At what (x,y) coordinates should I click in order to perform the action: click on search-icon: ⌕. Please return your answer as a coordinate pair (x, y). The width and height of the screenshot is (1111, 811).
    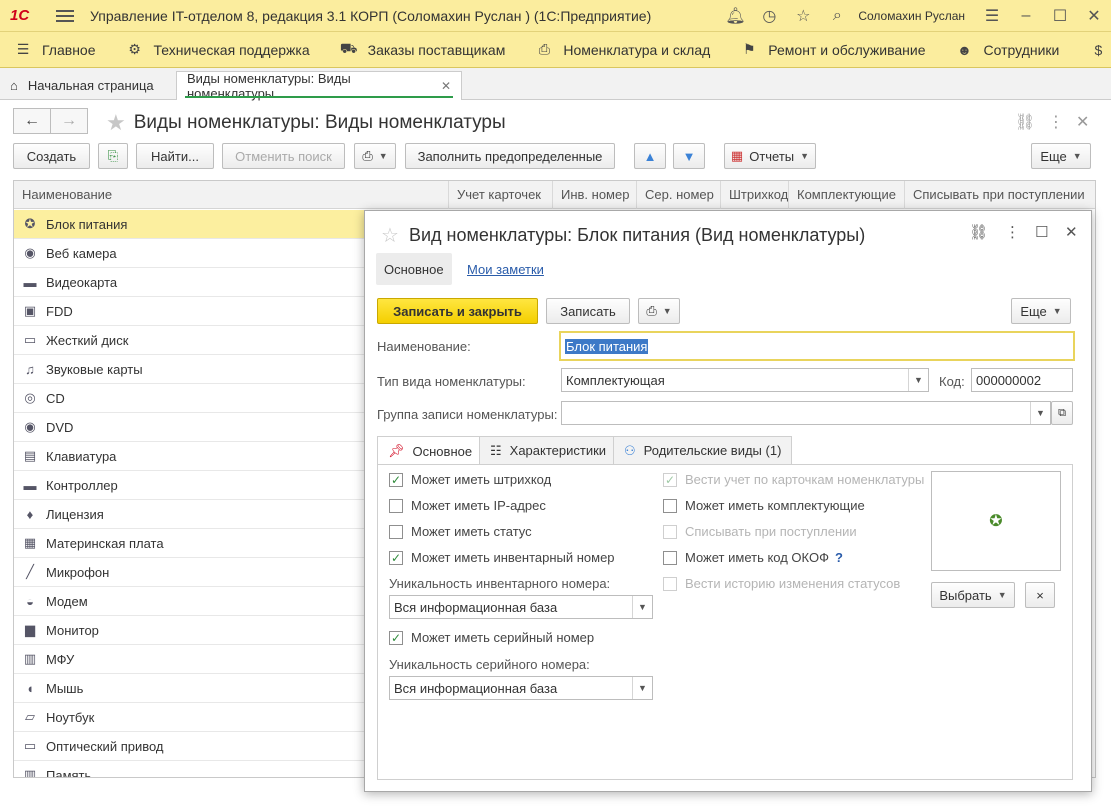
    Looking at the image, I should click on (837, 16).